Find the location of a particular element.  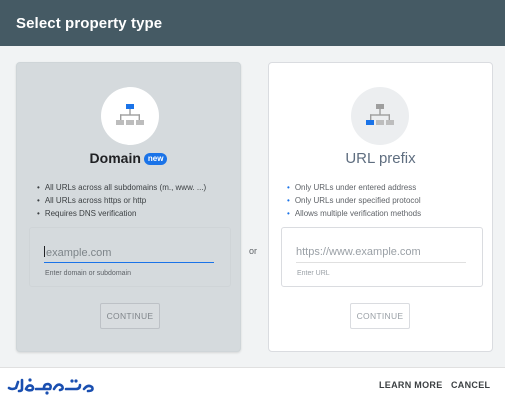

domain-input: example.com is located at coordinates (129, 253).